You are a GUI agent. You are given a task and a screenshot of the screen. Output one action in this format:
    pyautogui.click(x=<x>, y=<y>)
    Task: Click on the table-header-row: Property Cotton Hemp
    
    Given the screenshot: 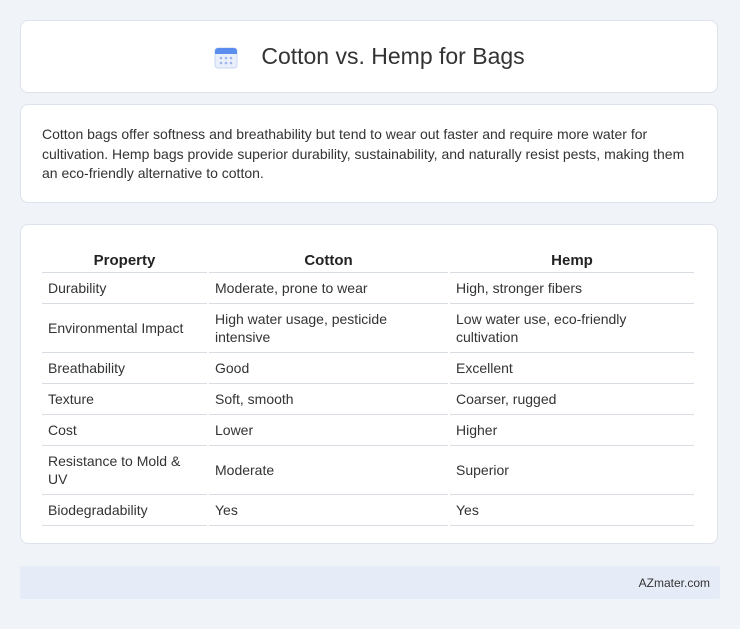 What is the action you would take?
    pyautogui.click(x=368, y=259)
    